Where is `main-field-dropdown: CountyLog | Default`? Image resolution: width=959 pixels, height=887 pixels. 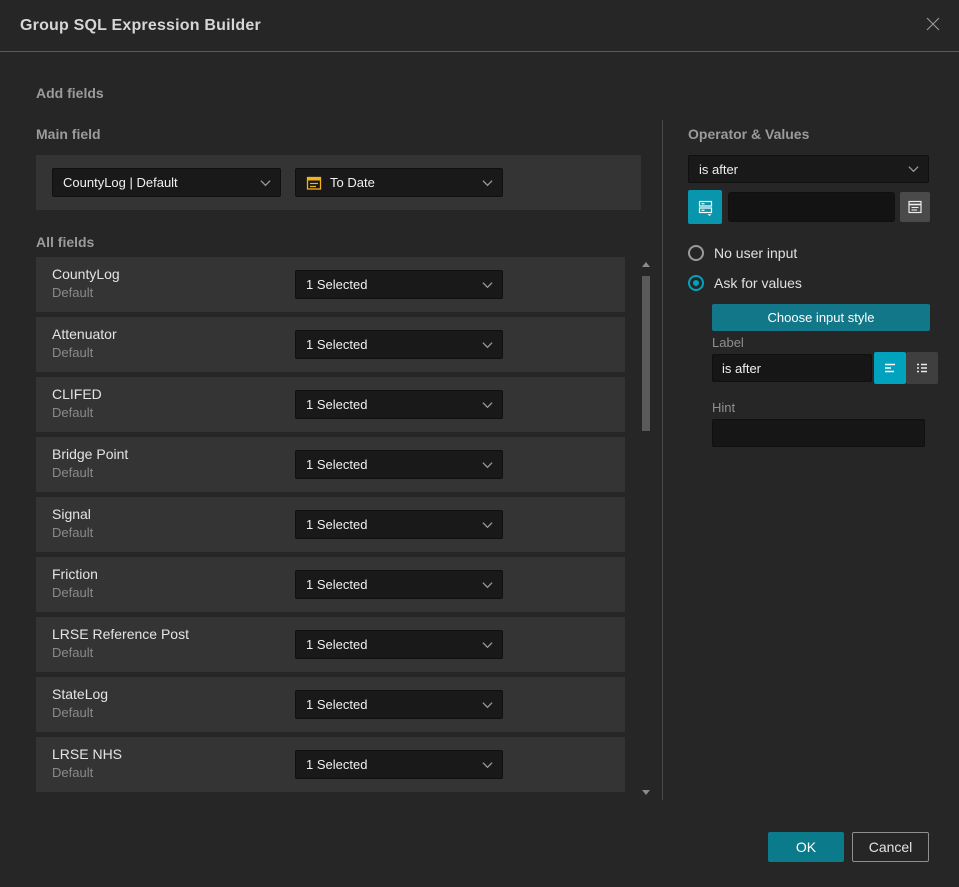
main-field-dropdown: CountyLog | Default is located at coordinates (166, 182).